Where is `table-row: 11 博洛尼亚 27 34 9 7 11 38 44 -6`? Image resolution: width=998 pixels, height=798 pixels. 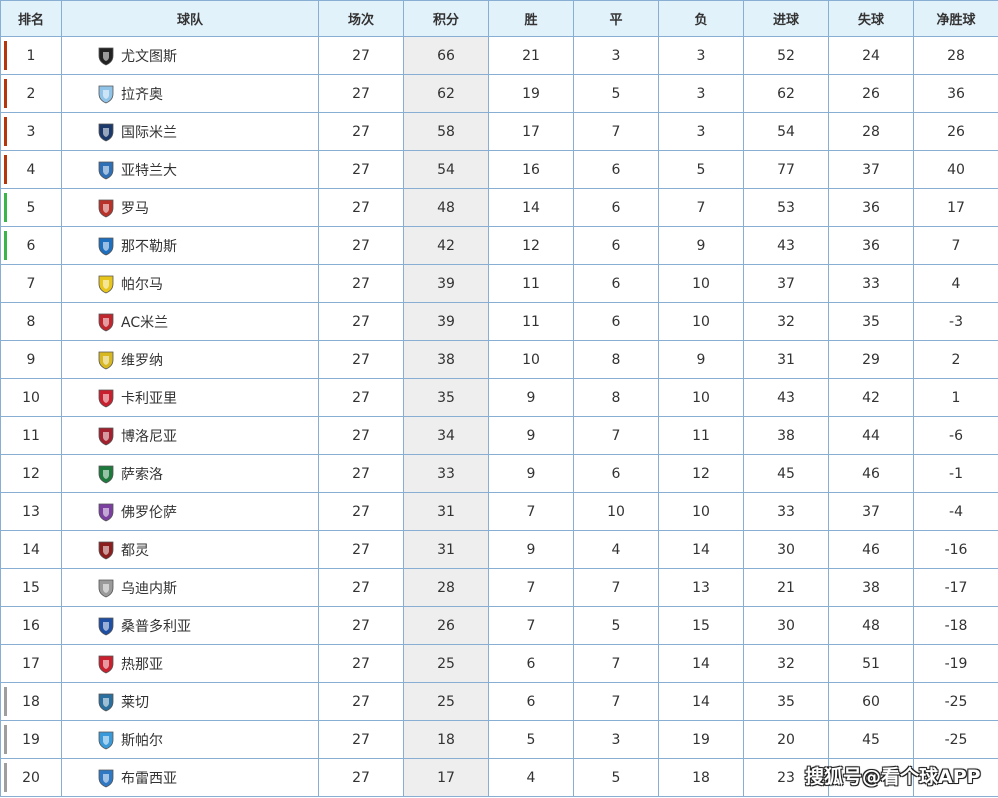
table-row: 11 博洛尼亚 27 34 9 7 11 38 44 -6 is located at coordinates (499, 435).